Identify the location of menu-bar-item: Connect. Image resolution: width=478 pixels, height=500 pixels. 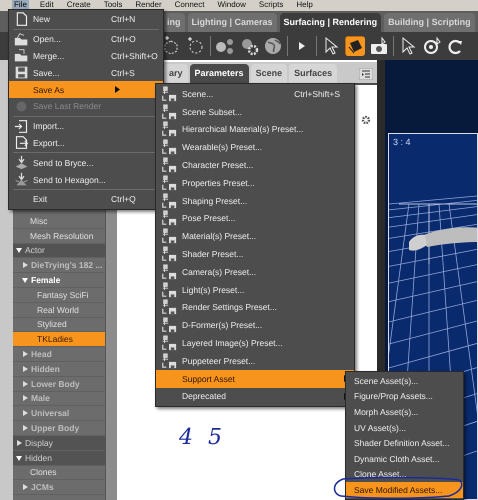
(189, 5).